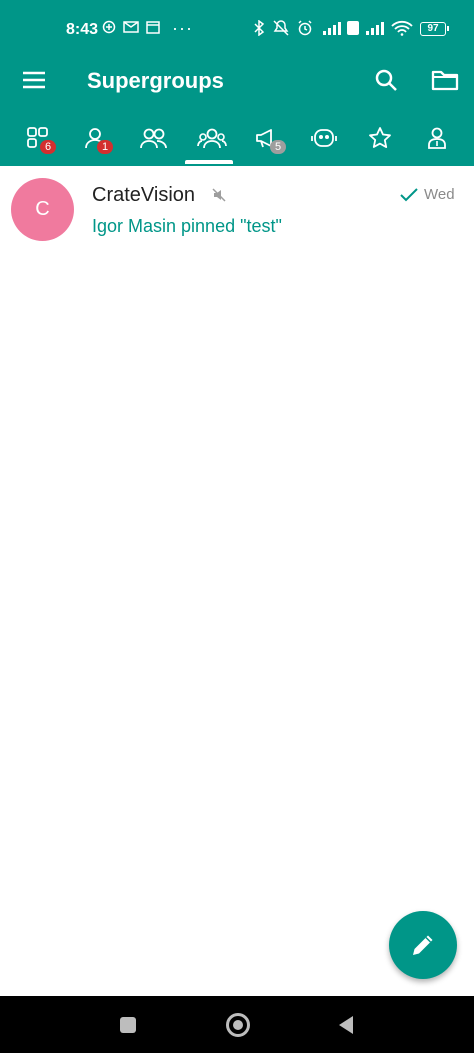  What do you see at coordinates (346, 1025) in the screenshot?
I see `back-icon` at bounding box center [346, 1025].